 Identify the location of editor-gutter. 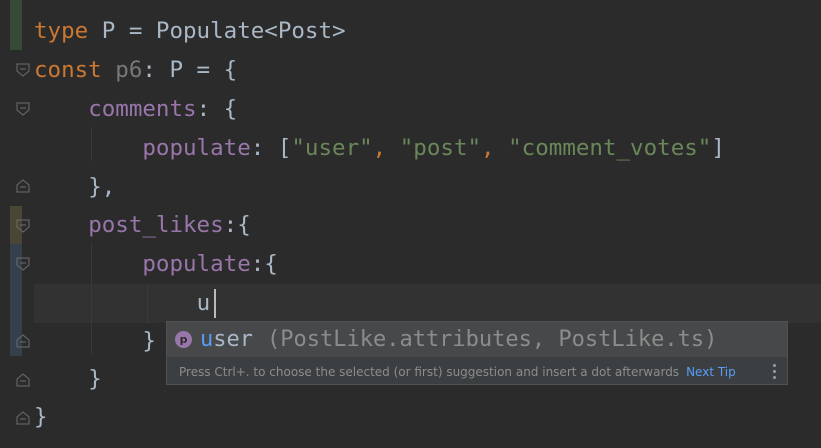
(16, 224).